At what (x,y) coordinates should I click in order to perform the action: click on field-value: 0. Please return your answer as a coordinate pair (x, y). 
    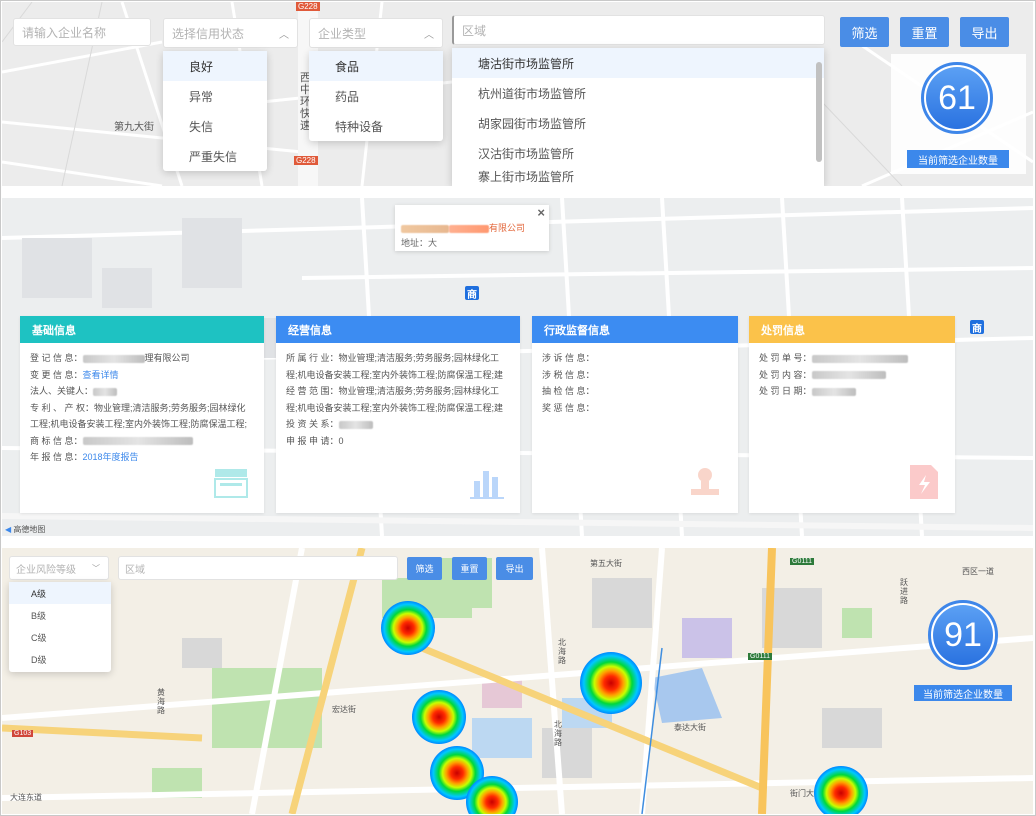
    Looking at the image, I should click on (341, 440).